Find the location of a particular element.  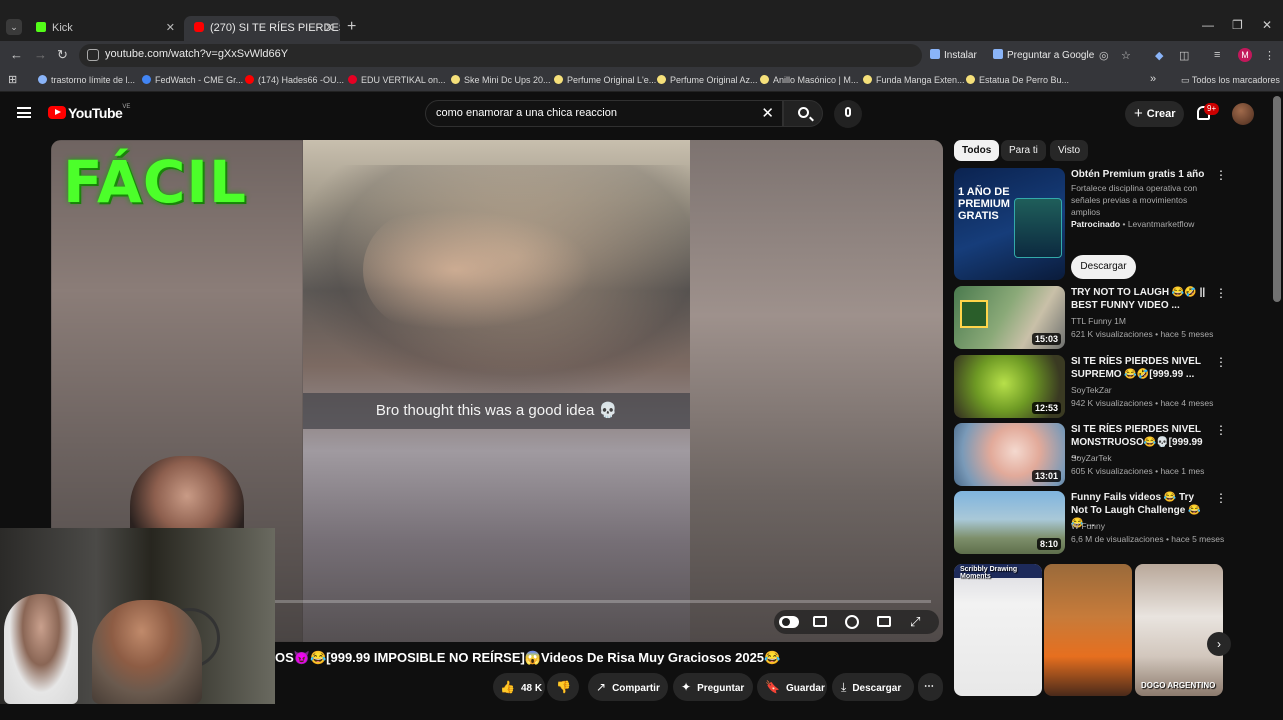

download-button: ⤓ Descargar is located at coordinates (873, 687).